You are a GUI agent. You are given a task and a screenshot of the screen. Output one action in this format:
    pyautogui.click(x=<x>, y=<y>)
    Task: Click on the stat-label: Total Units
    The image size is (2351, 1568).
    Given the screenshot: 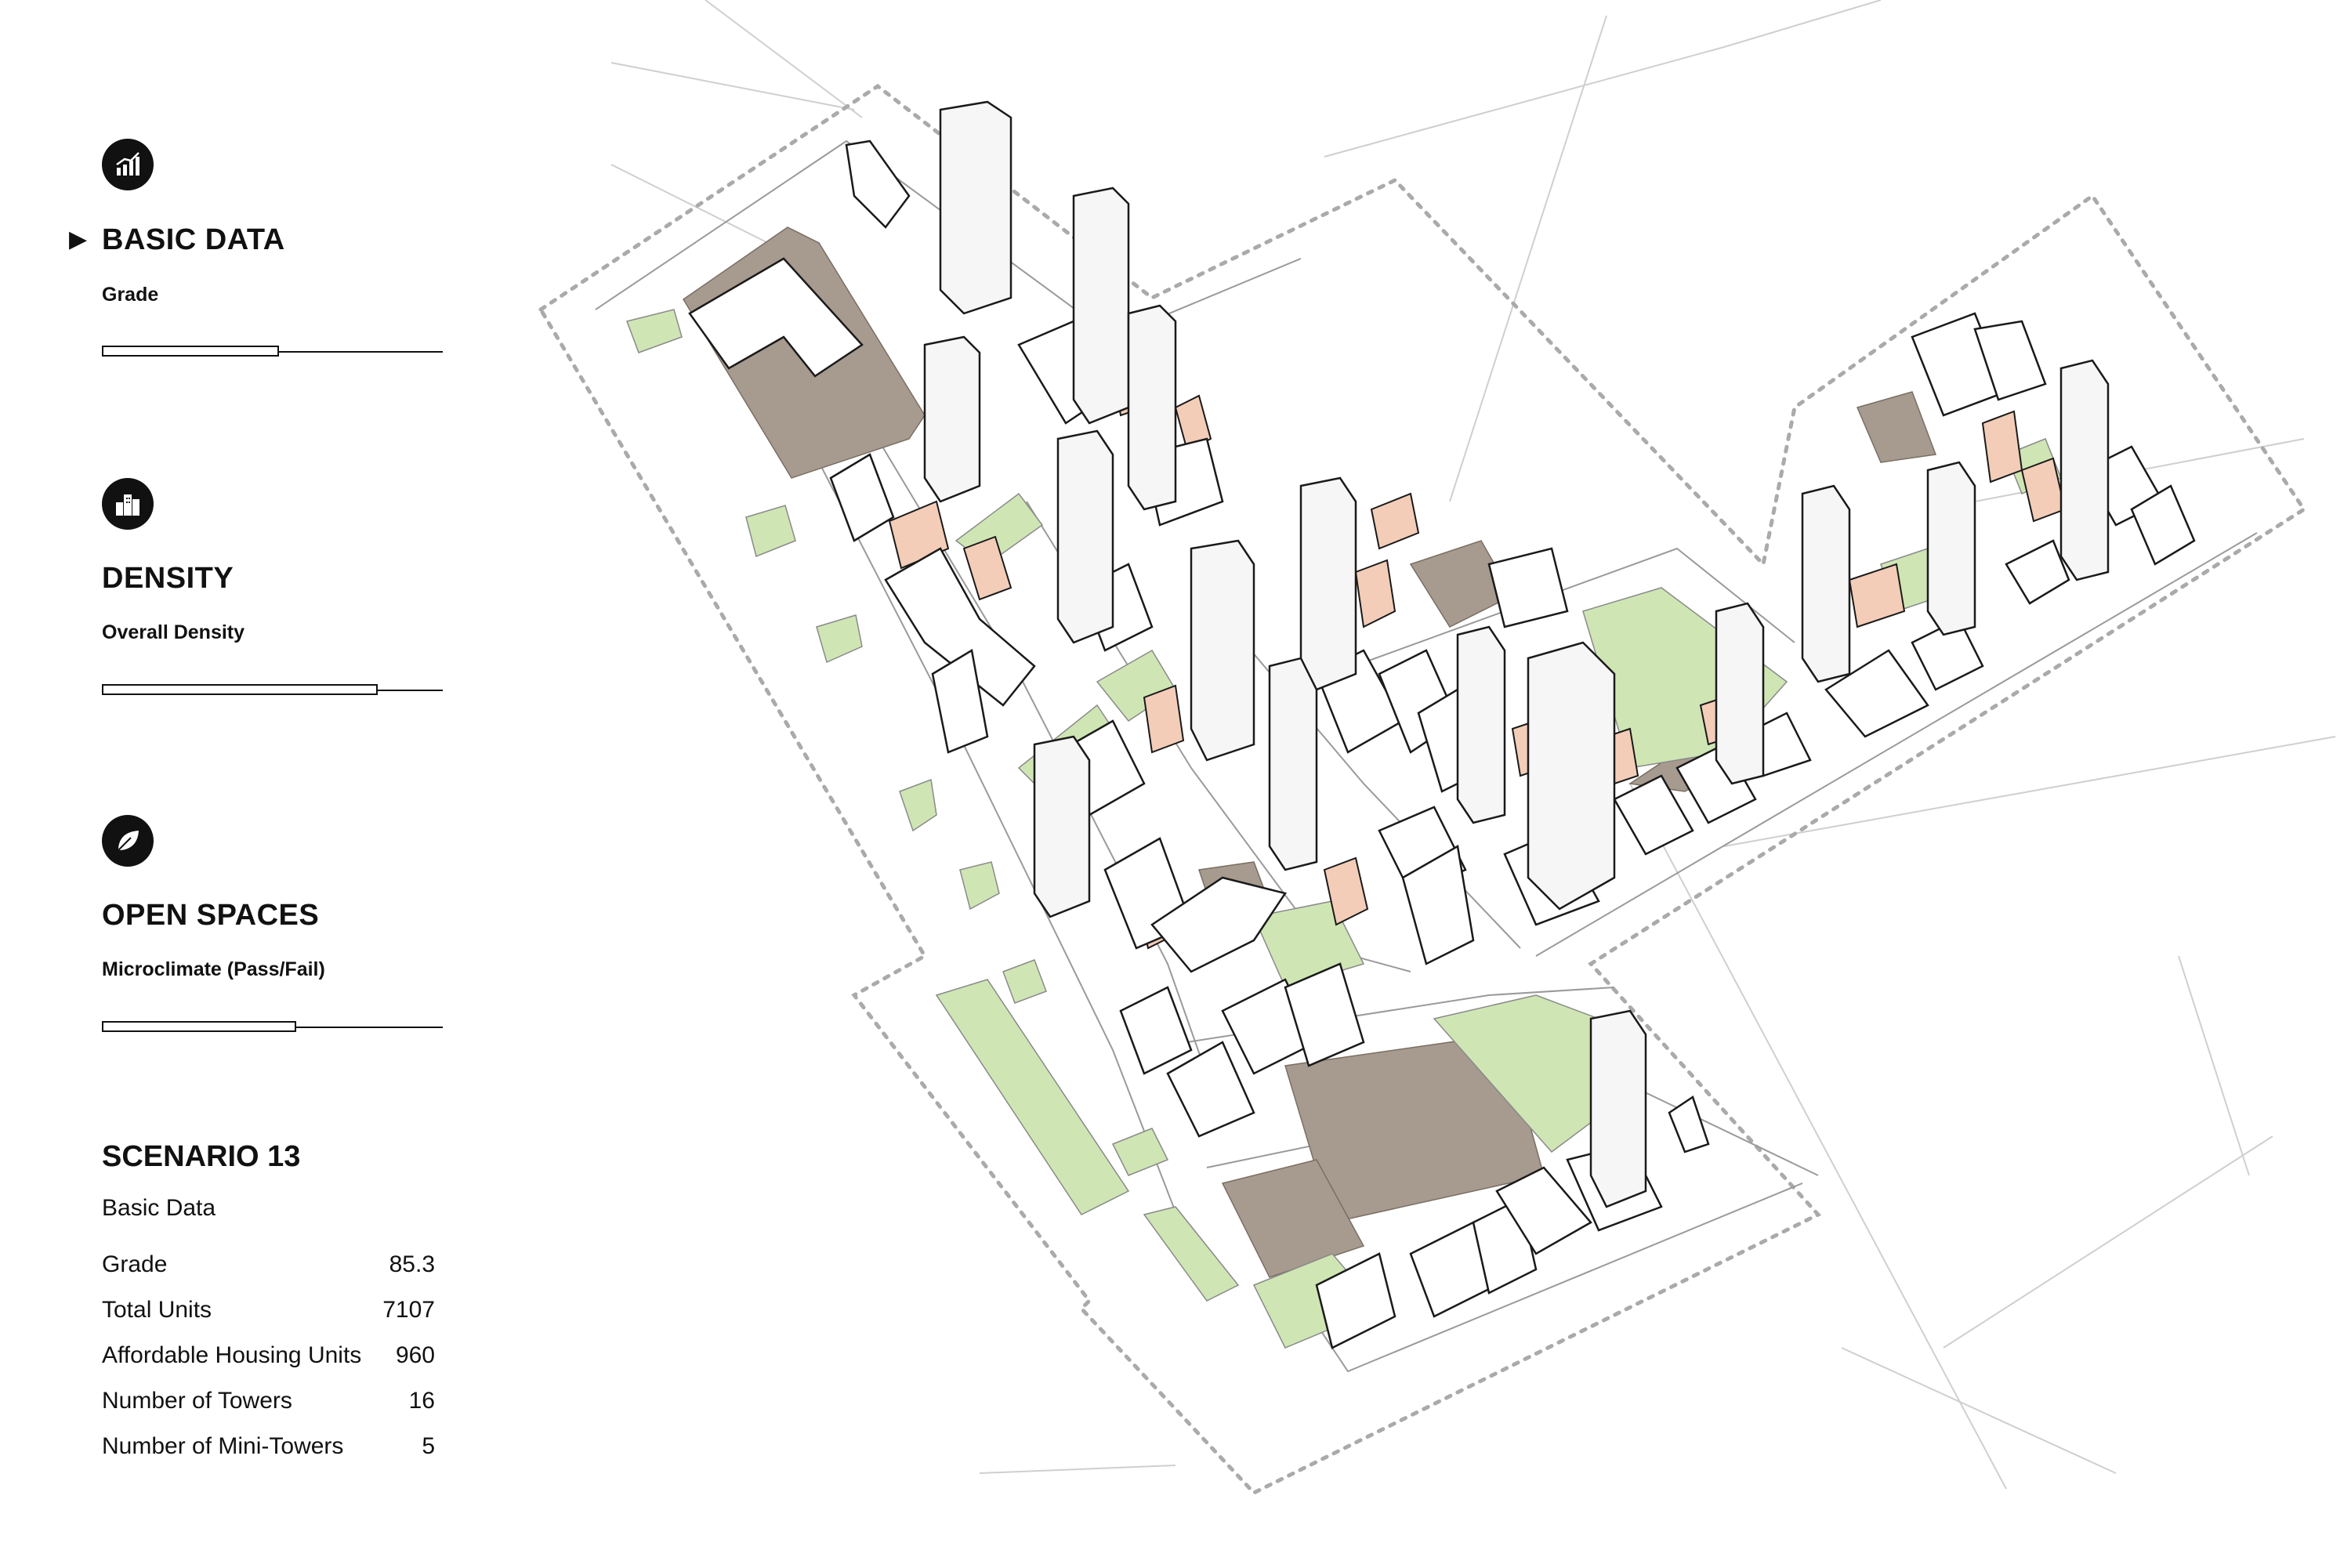 What is the action you would take?
    pyautogui.click(x=157, y=1310)
    